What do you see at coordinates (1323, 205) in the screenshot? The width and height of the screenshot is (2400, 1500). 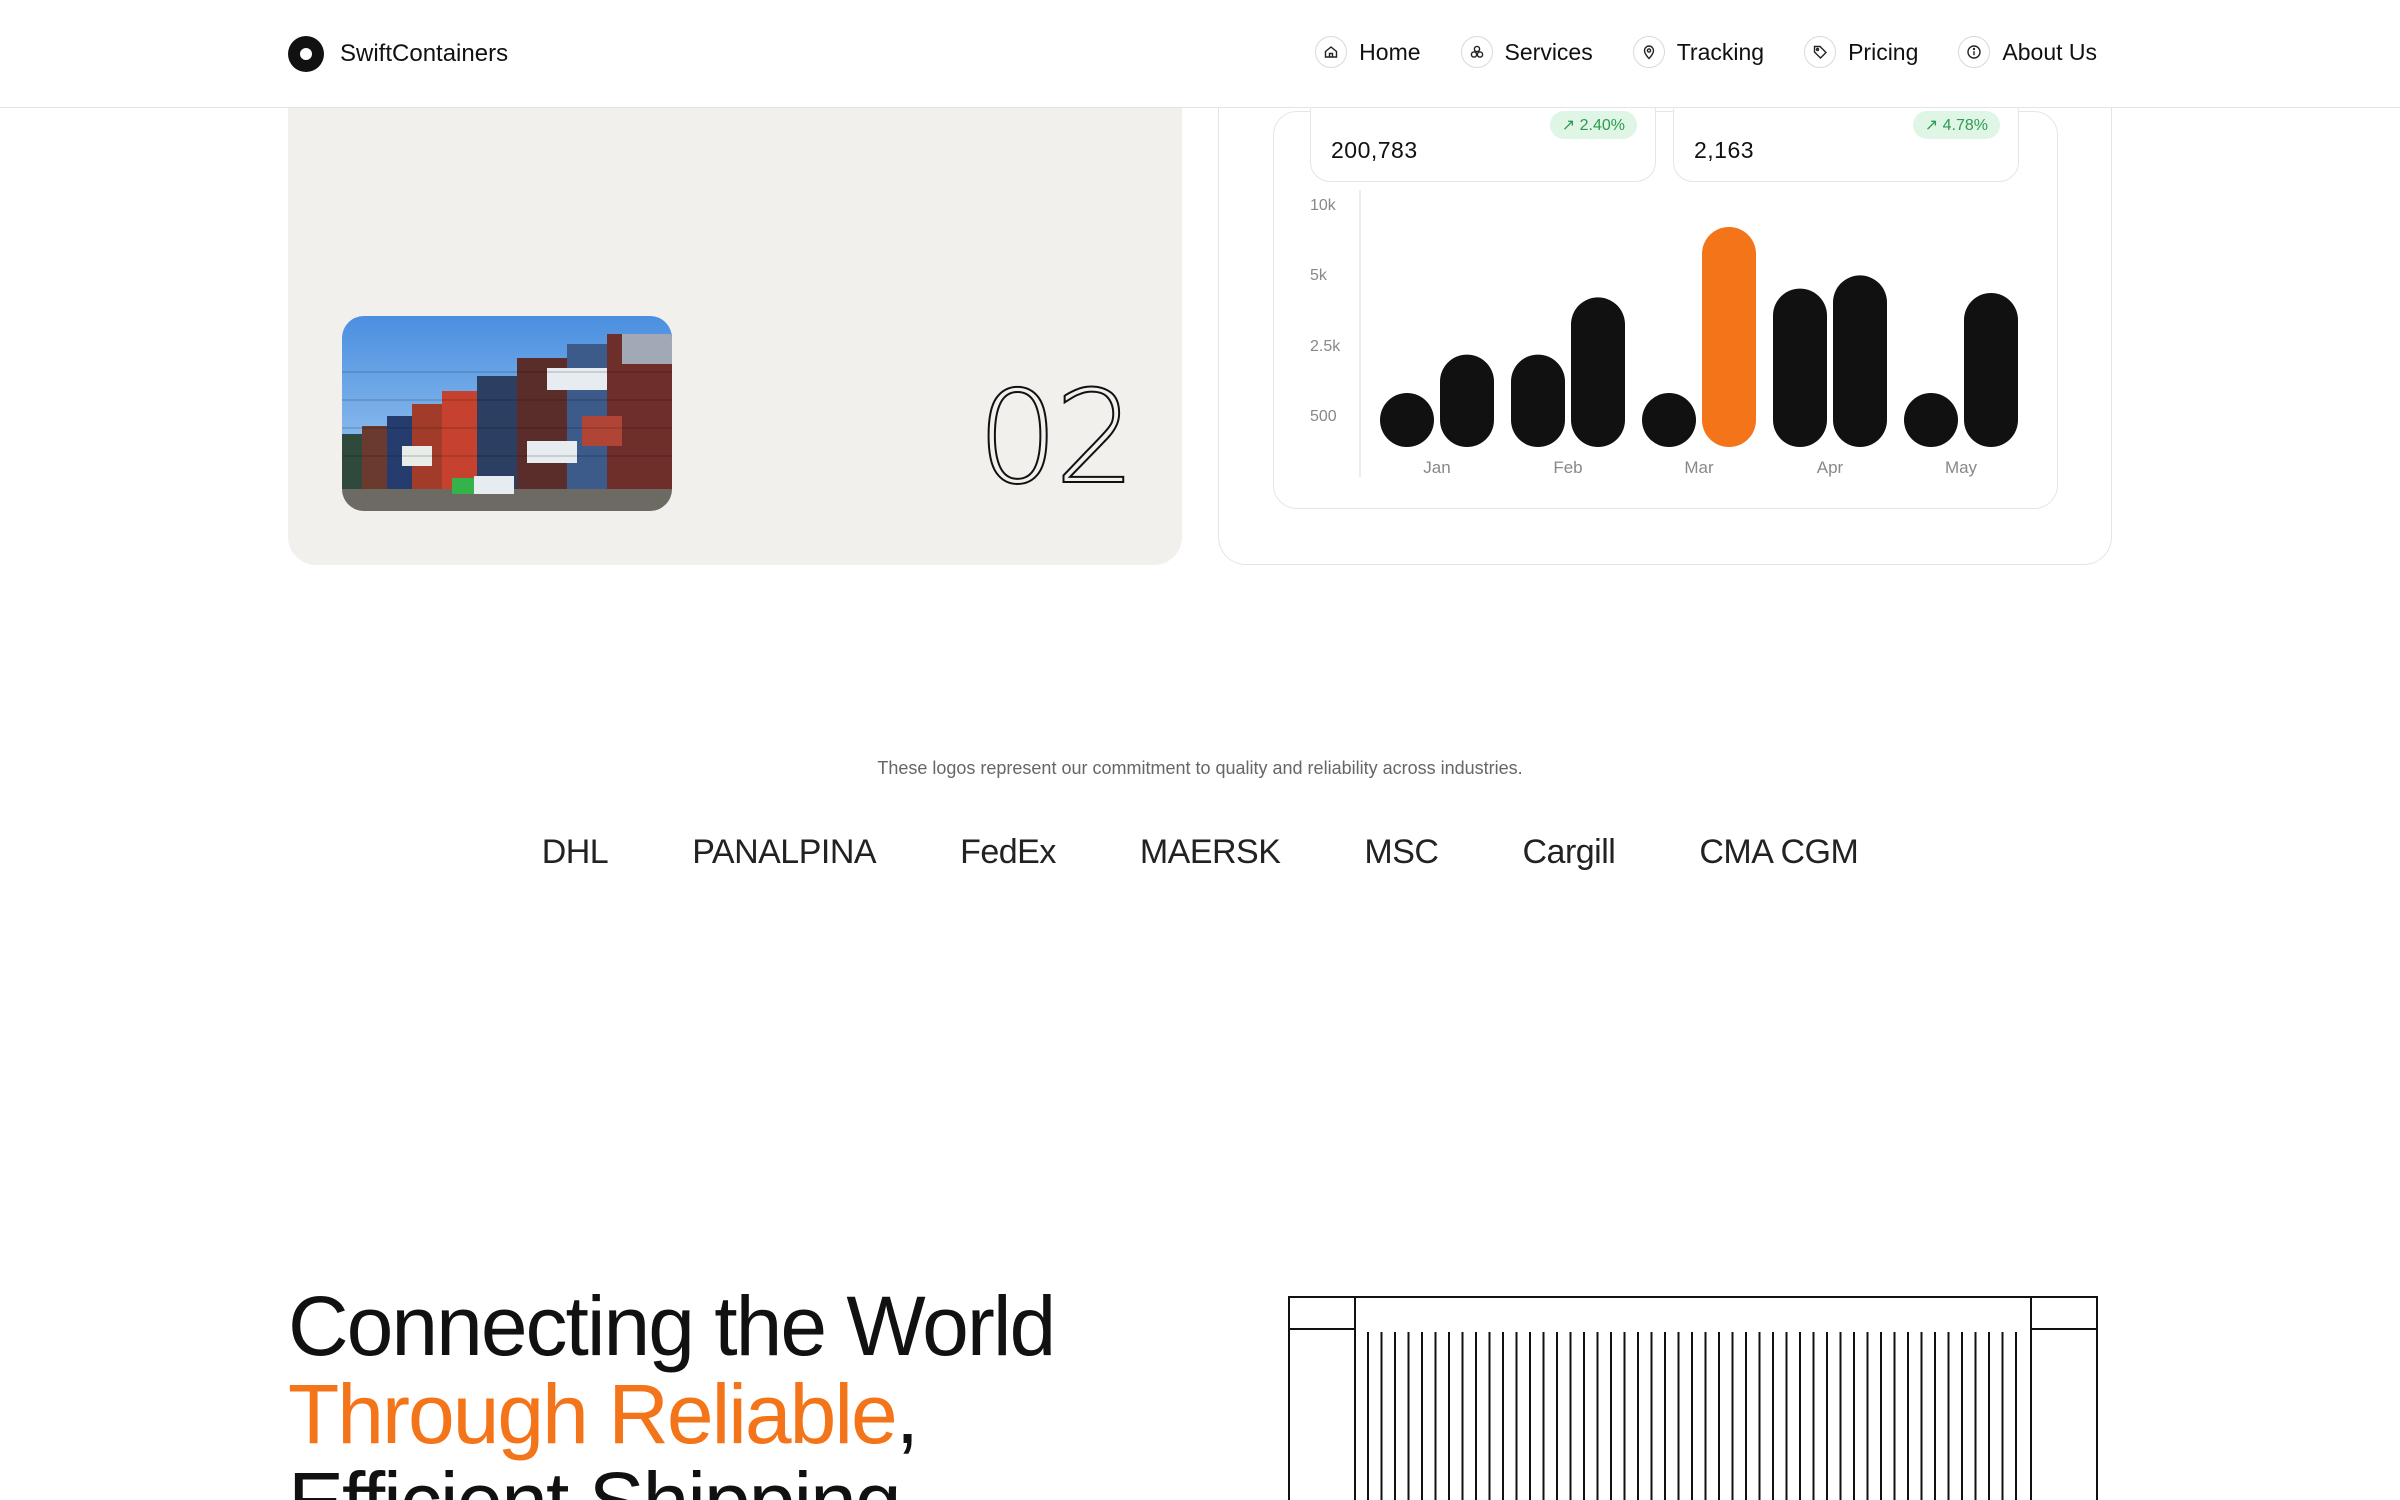 I see `y-tick-label: 10k` at bounding box center [1323, 205].